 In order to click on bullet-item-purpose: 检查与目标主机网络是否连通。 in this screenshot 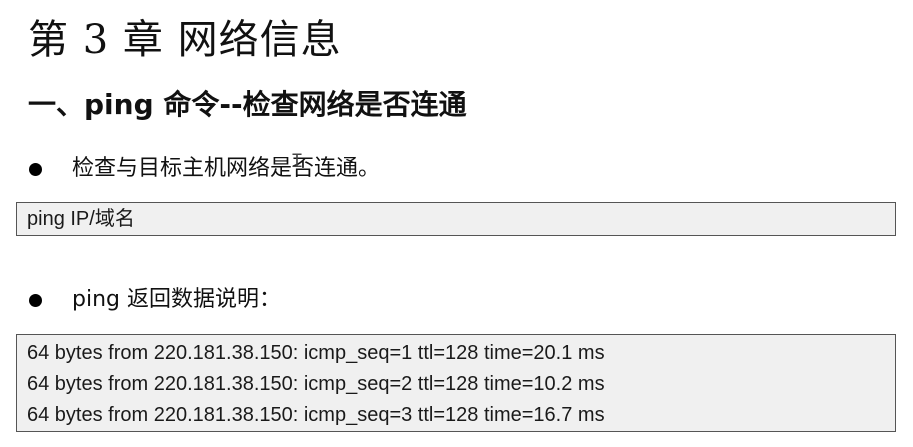, I will do `click(203, 169)`.